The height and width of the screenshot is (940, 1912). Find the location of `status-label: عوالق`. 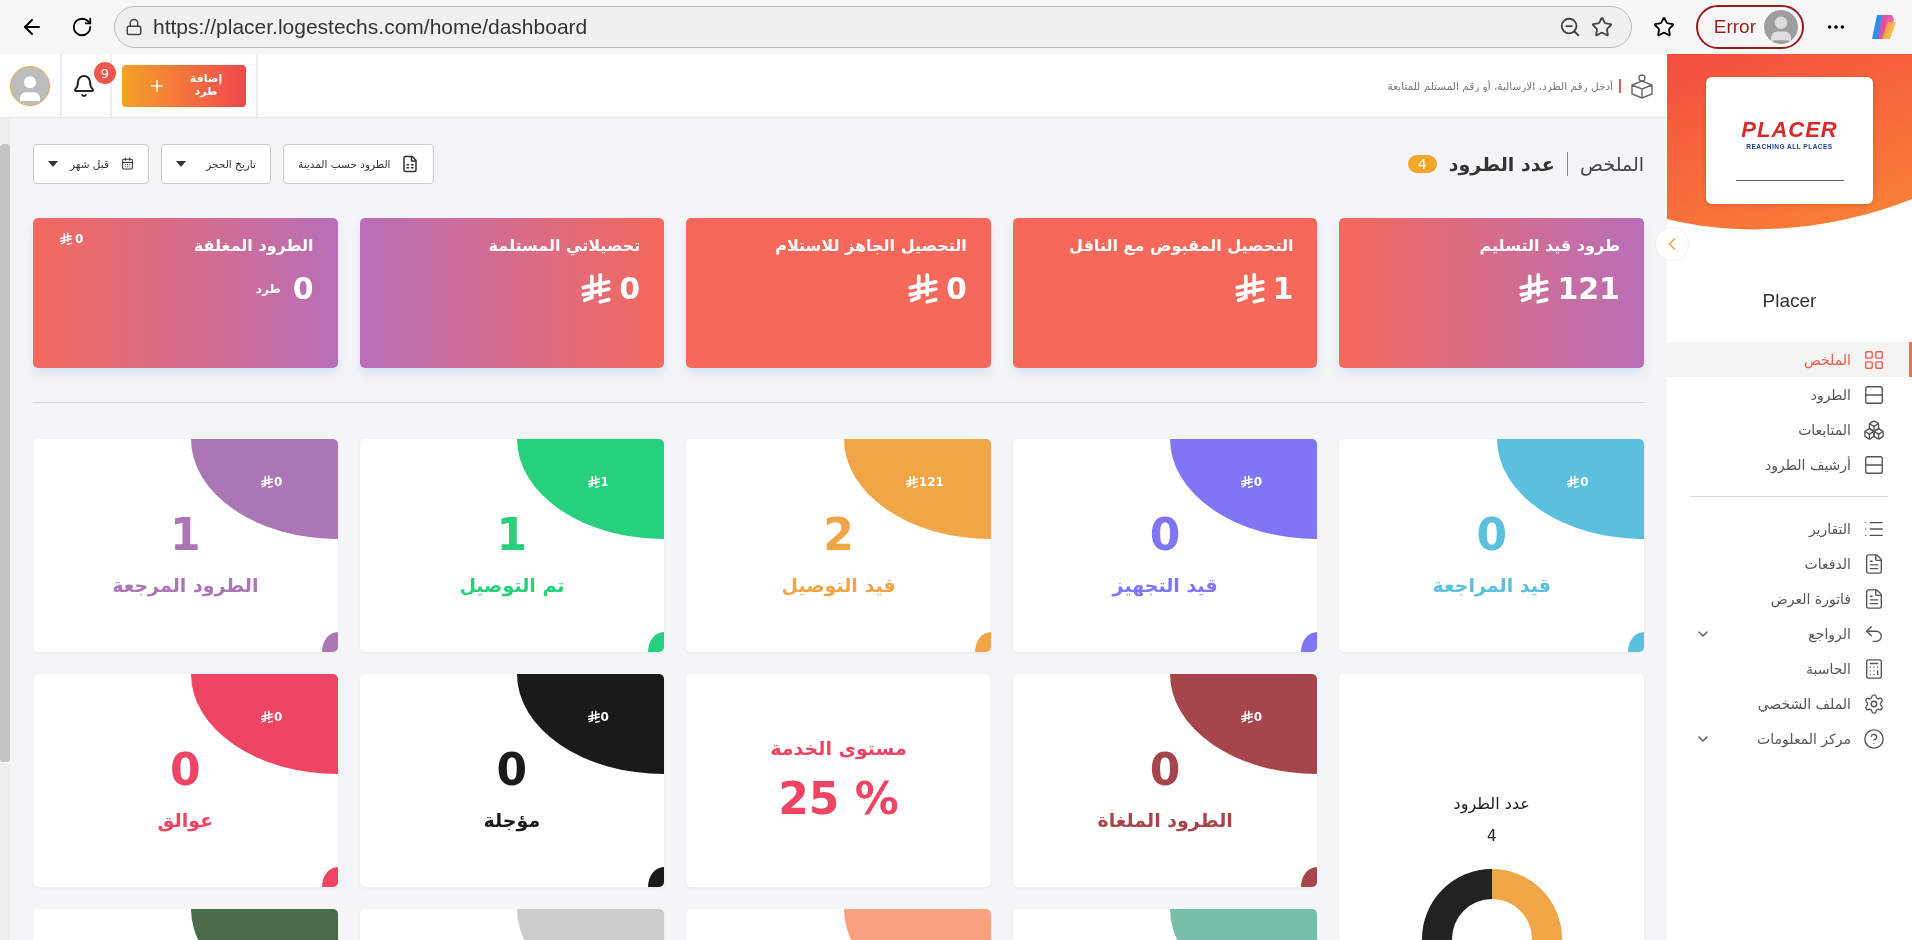

status-label: عوالق is located at coordinates (185, 820).